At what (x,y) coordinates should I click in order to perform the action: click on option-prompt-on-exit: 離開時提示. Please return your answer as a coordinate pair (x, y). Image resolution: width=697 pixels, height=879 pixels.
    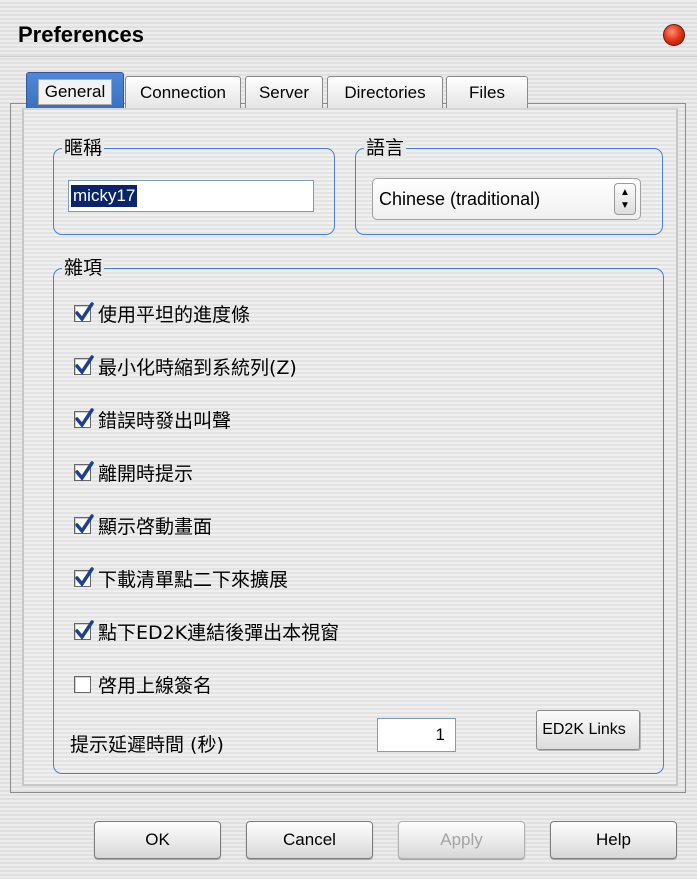
    Looking at the image, I should click on (133, 472).